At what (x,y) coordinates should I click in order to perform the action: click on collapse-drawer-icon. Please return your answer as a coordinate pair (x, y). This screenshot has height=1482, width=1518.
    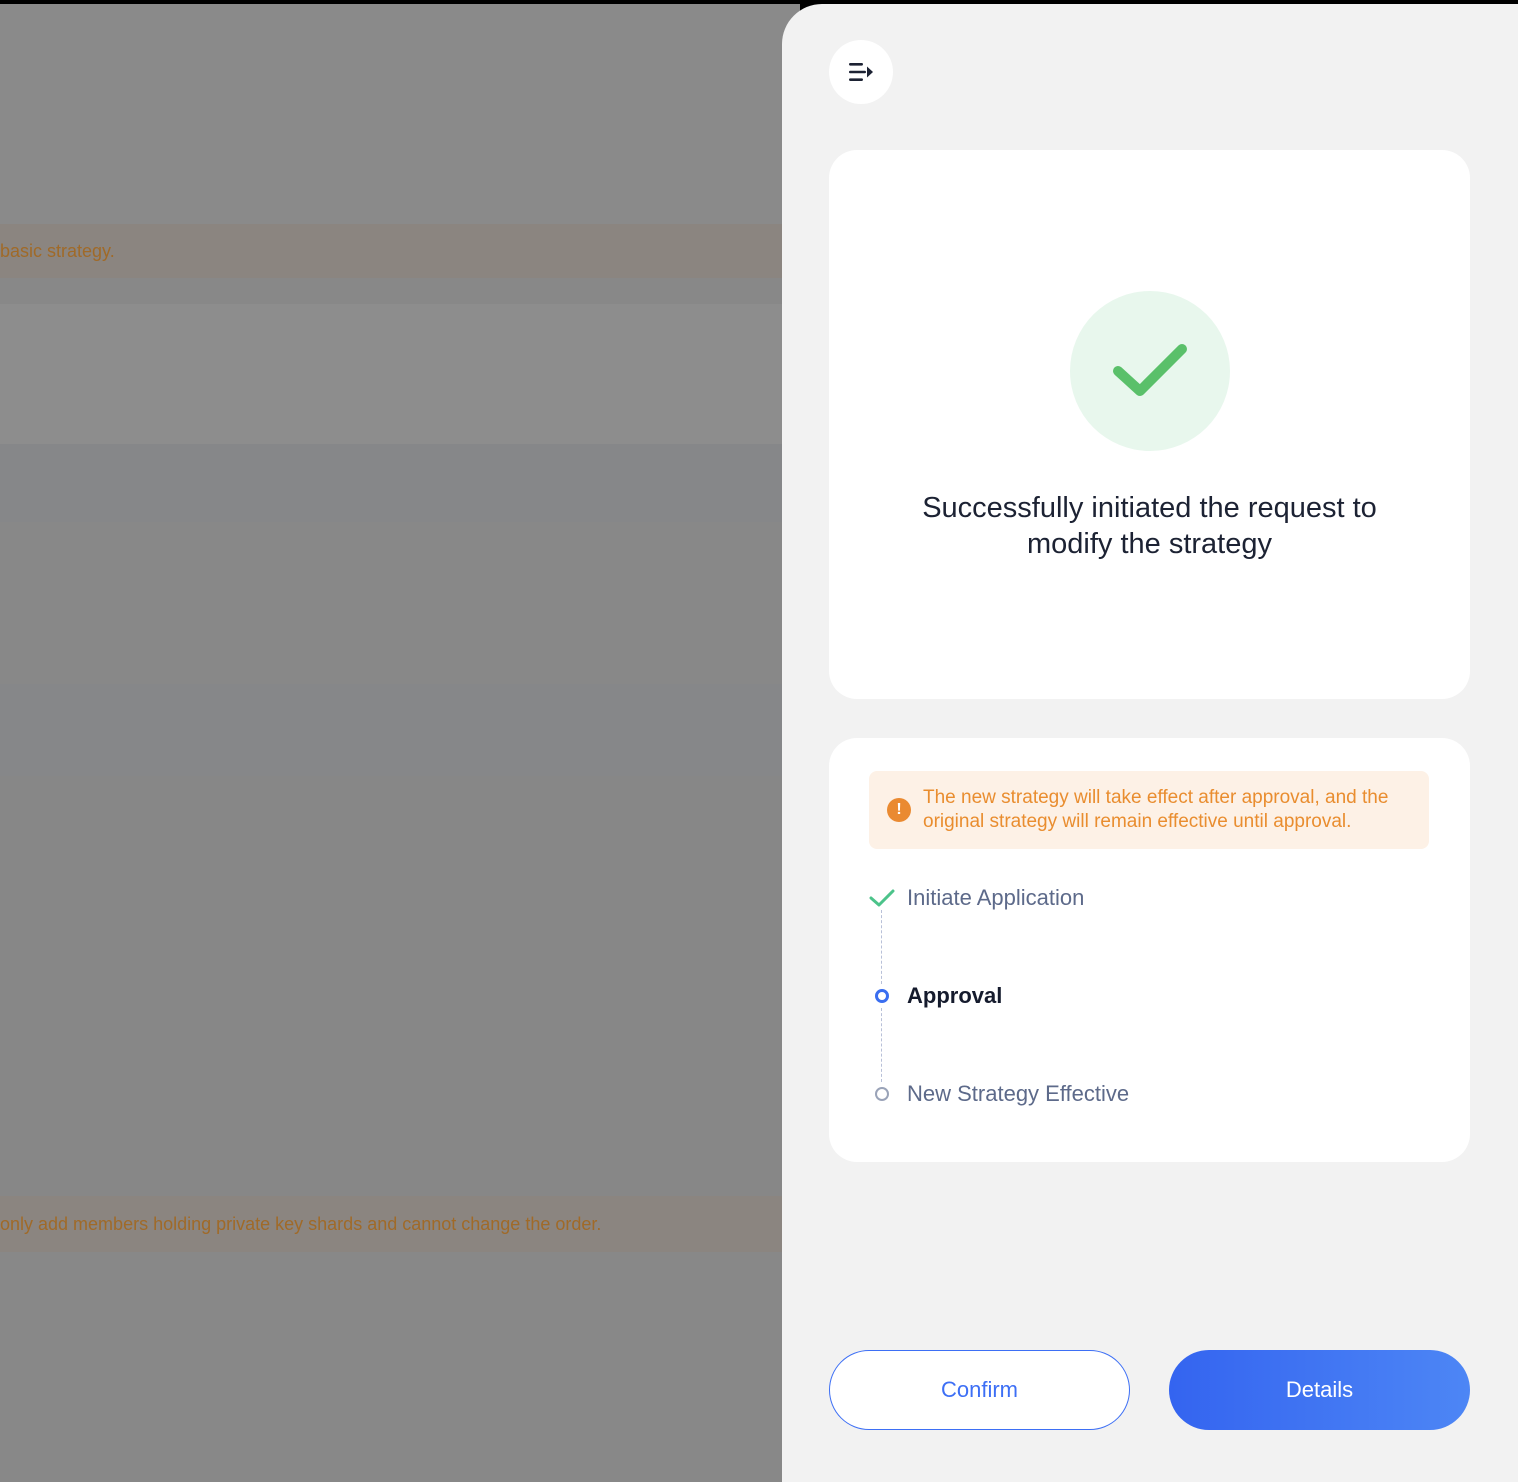
    Looking at the image, I should click on (861, 72).